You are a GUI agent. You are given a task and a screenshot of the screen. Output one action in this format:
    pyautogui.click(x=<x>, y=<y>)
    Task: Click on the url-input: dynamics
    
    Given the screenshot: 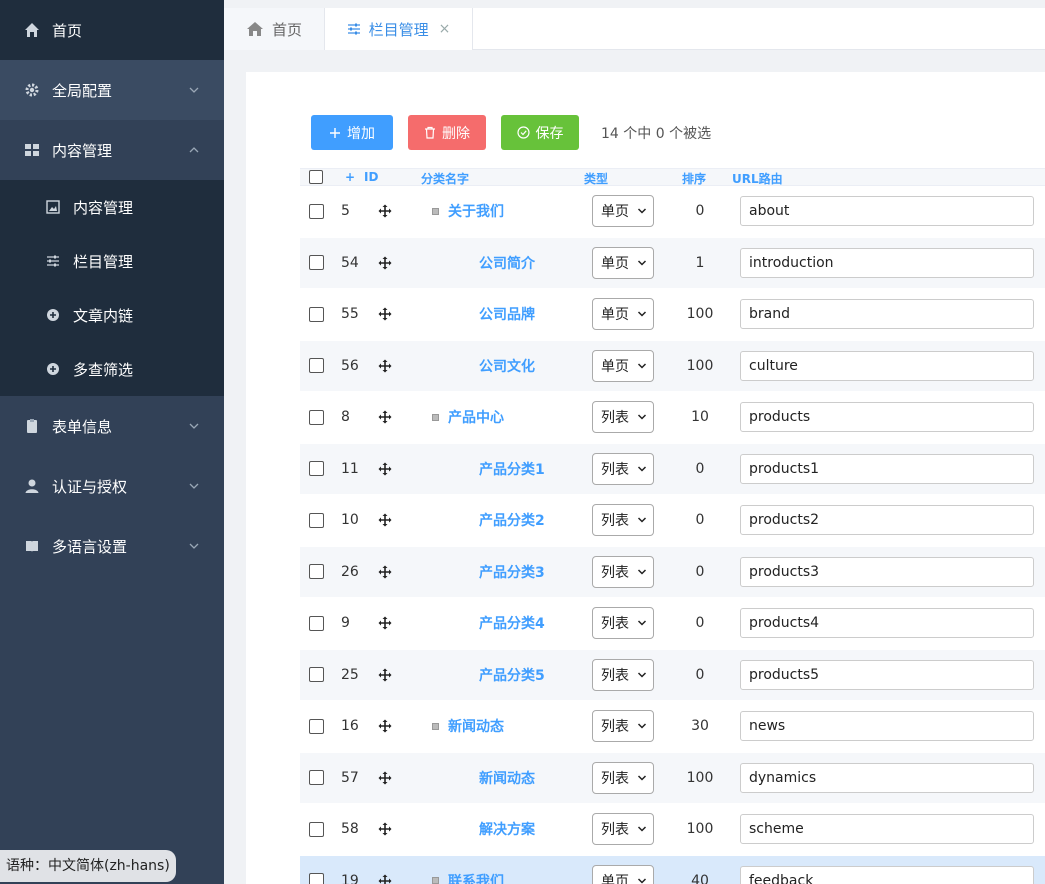 What is the action you would take?
    pyautogui.click(x=887, y=777)
    